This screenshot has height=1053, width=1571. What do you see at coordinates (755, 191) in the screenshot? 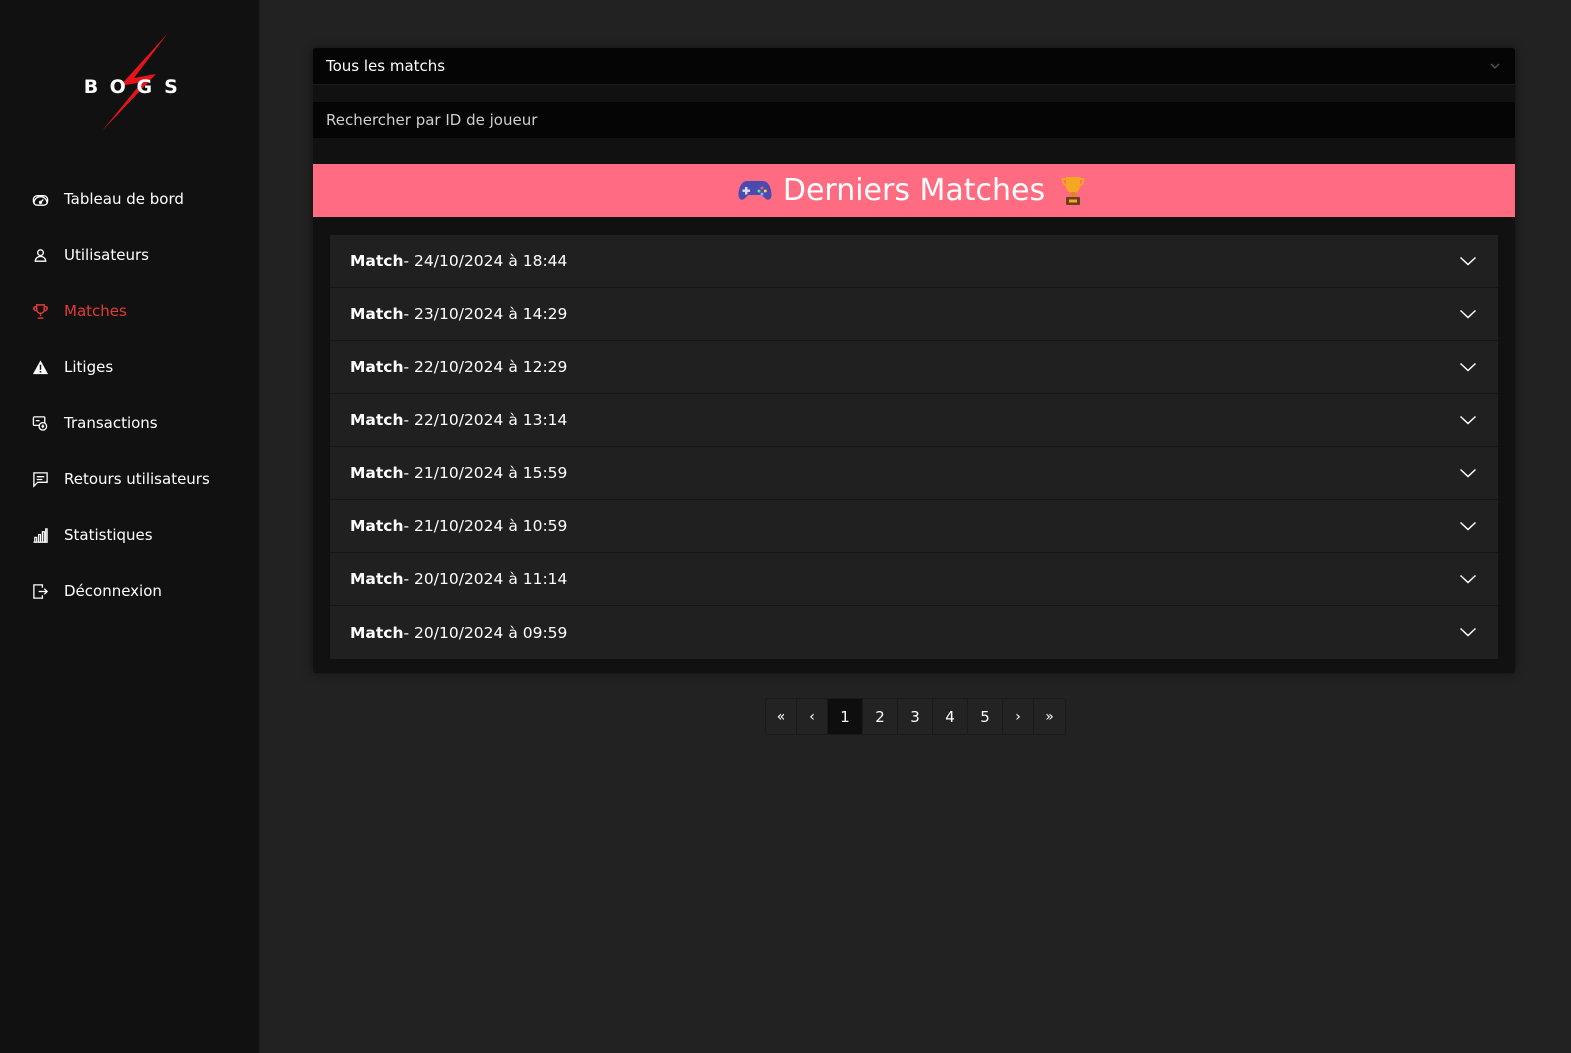
I see `gamepad-icon` at bounding box center [755, 191].